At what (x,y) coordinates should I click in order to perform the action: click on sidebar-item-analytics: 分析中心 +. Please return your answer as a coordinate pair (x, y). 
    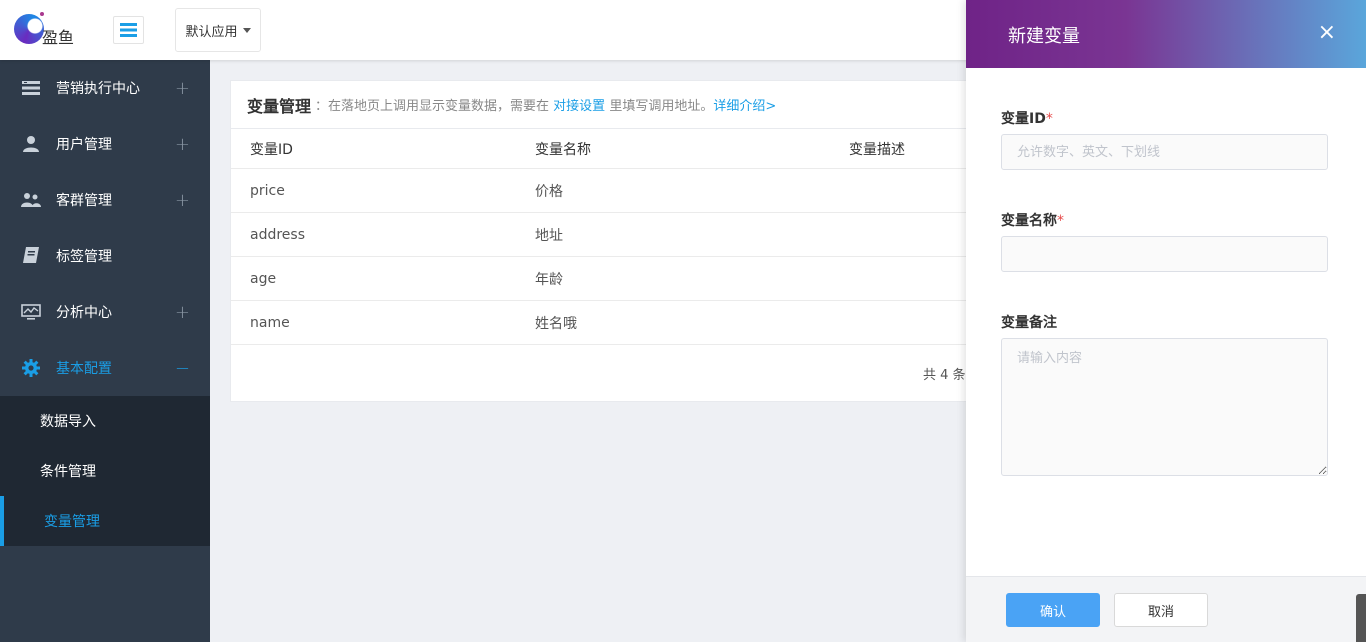
    Looking at the image, I should click on (105, 312).